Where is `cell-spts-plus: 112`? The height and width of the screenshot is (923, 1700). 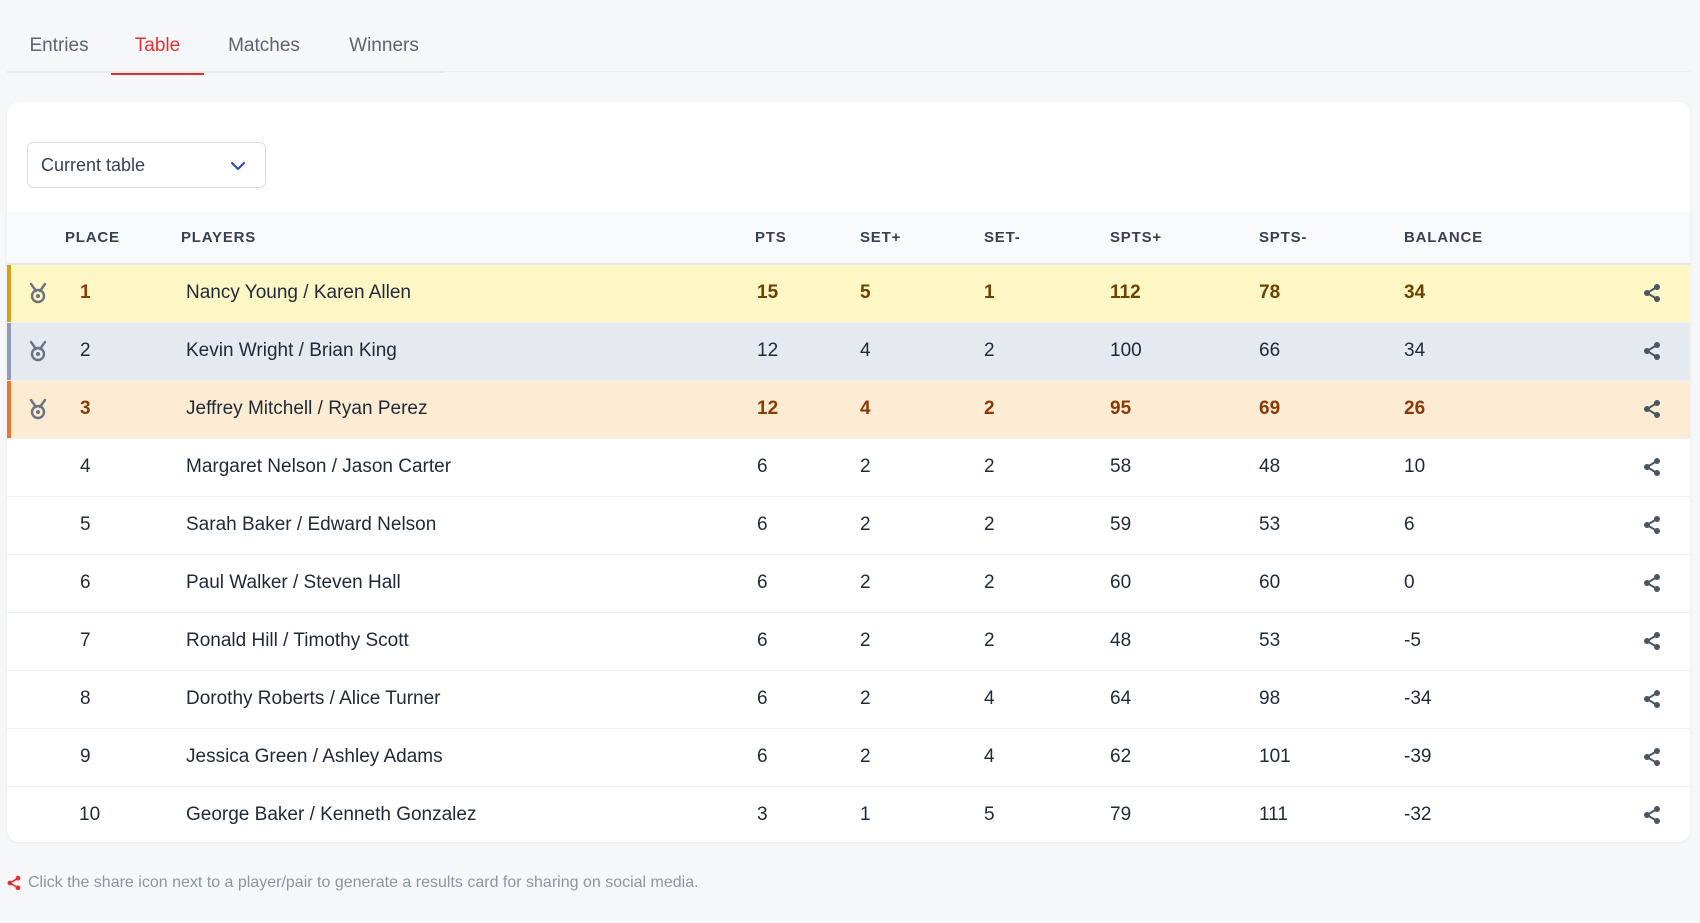
cell-spts-plus: 112 is located at coordinates (1125, 293).